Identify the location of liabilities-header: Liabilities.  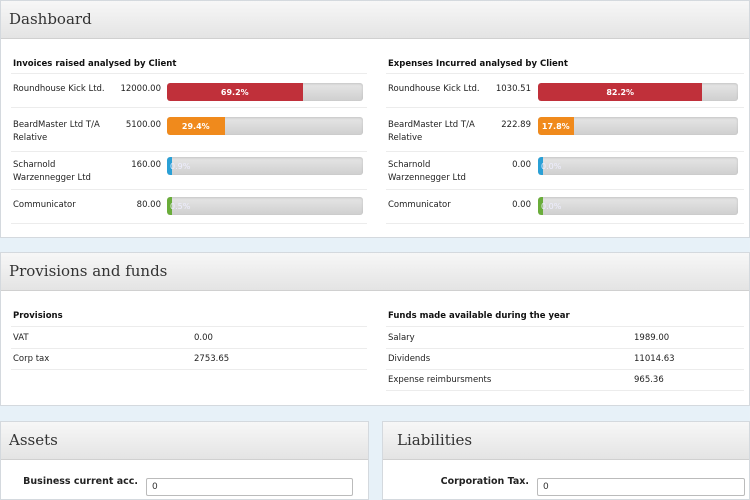
(566, 441).